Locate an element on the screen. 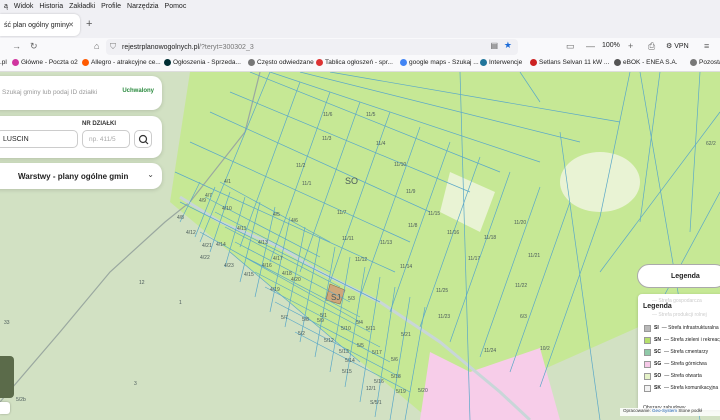 Image resolution: width=720 pixels, height=420 pixels. parcel-label: 4/19 is located at coordinates (275, 290).